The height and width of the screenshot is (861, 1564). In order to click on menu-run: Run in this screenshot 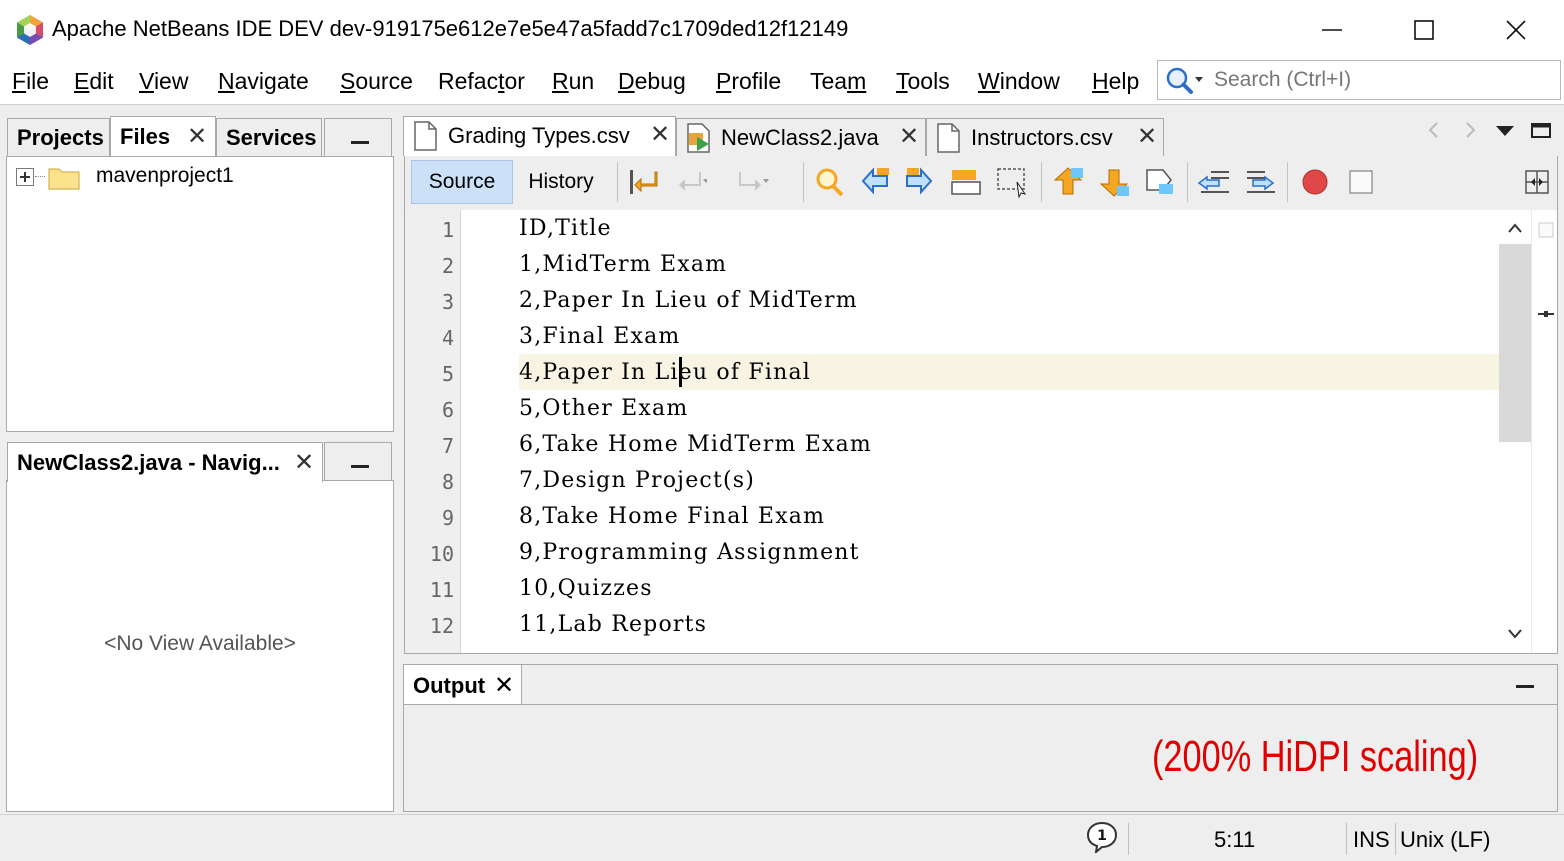, I will do `click(573, 81)`.